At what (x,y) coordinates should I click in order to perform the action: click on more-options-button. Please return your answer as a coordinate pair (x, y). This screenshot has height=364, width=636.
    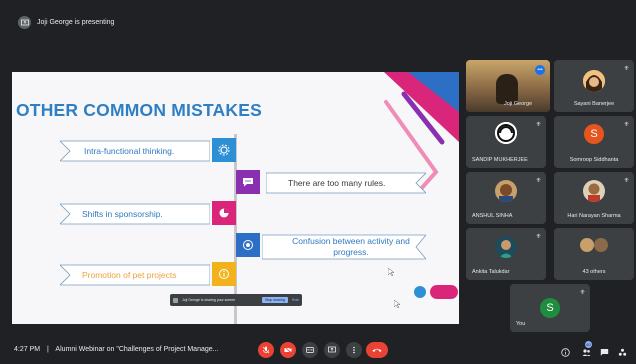
    Looking at the image, I should click on (354, 350).